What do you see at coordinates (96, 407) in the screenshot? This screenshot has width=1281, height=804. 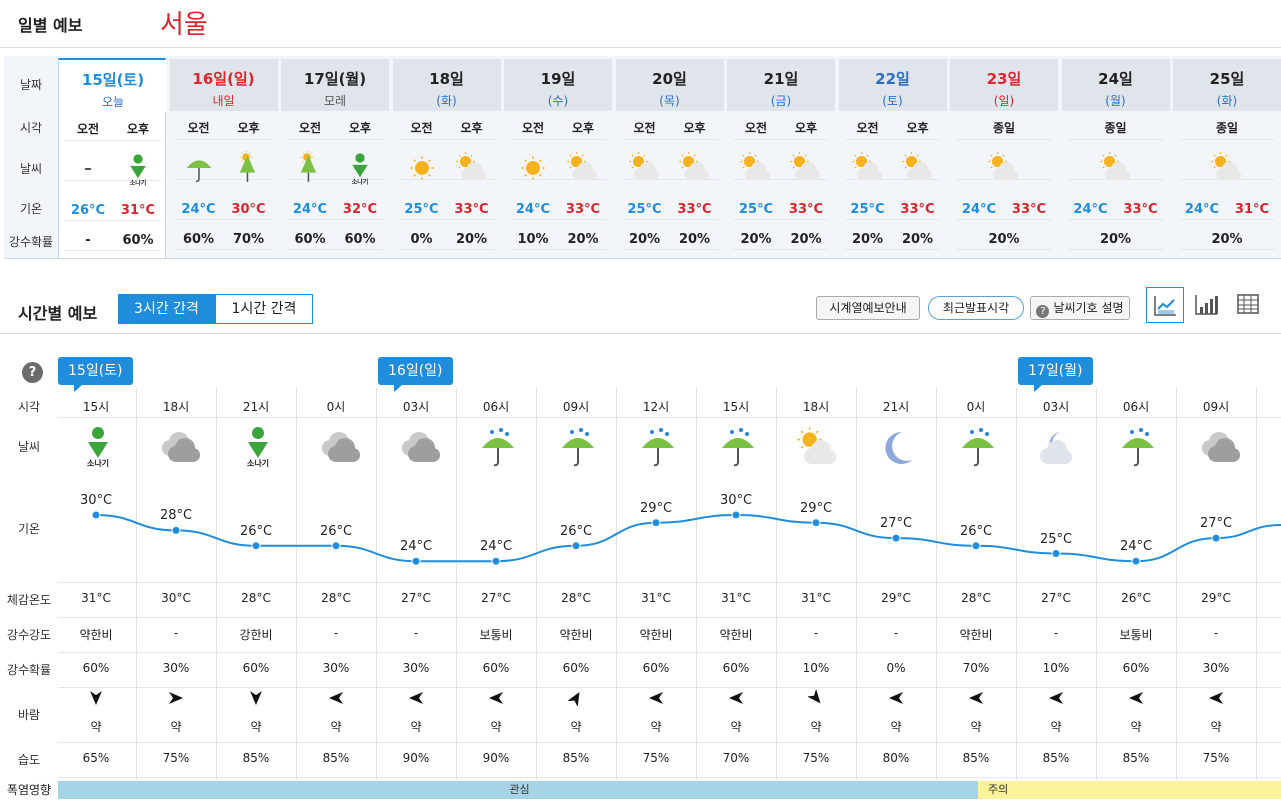 I see `hour-time: 15시` at bounding box center [96, 407].